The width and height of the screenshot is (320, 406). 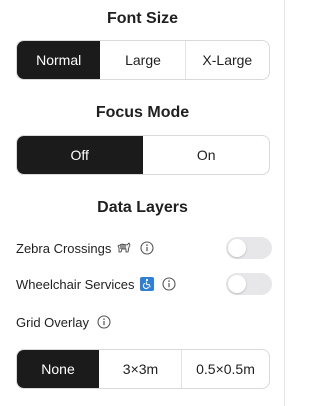 What do you see at coordinates (59, 60) in the screenshot?
I see `font-size-option-normal: Normal` at bounding box center [59, 60].